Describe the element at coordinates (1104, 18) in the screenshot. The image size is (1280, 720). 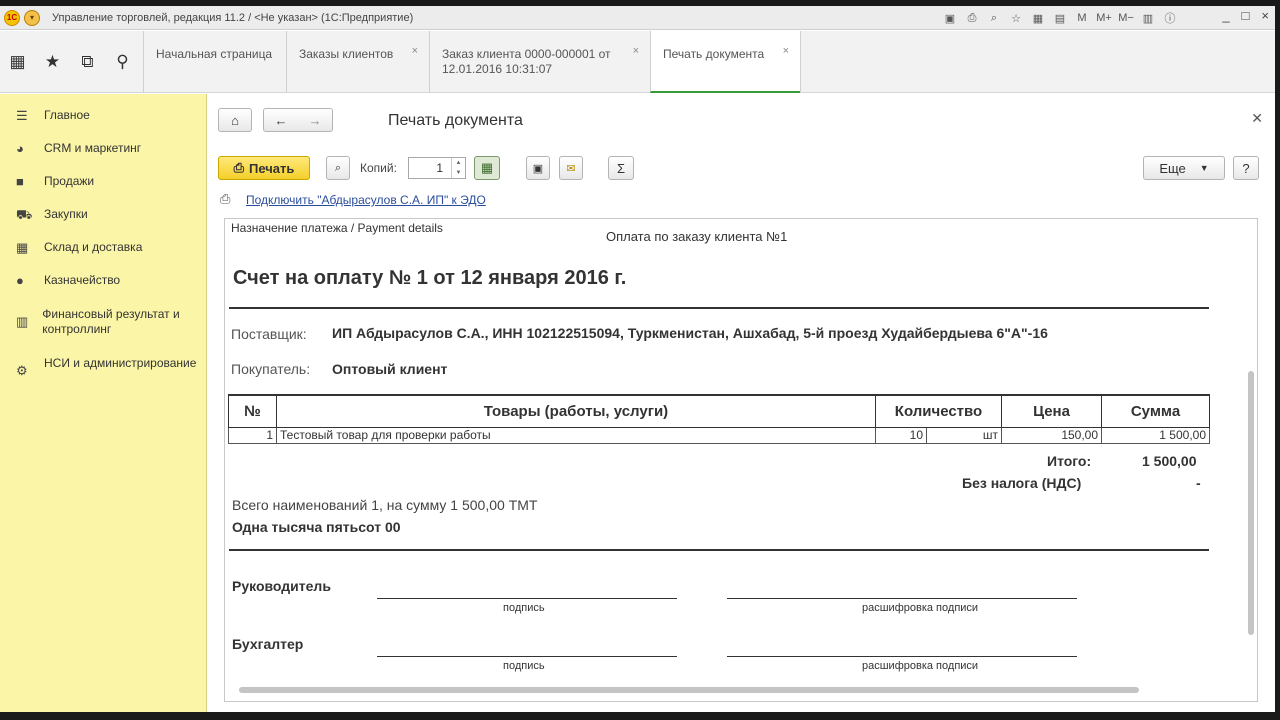
I see `memory-plus-icon: M+` at that location.